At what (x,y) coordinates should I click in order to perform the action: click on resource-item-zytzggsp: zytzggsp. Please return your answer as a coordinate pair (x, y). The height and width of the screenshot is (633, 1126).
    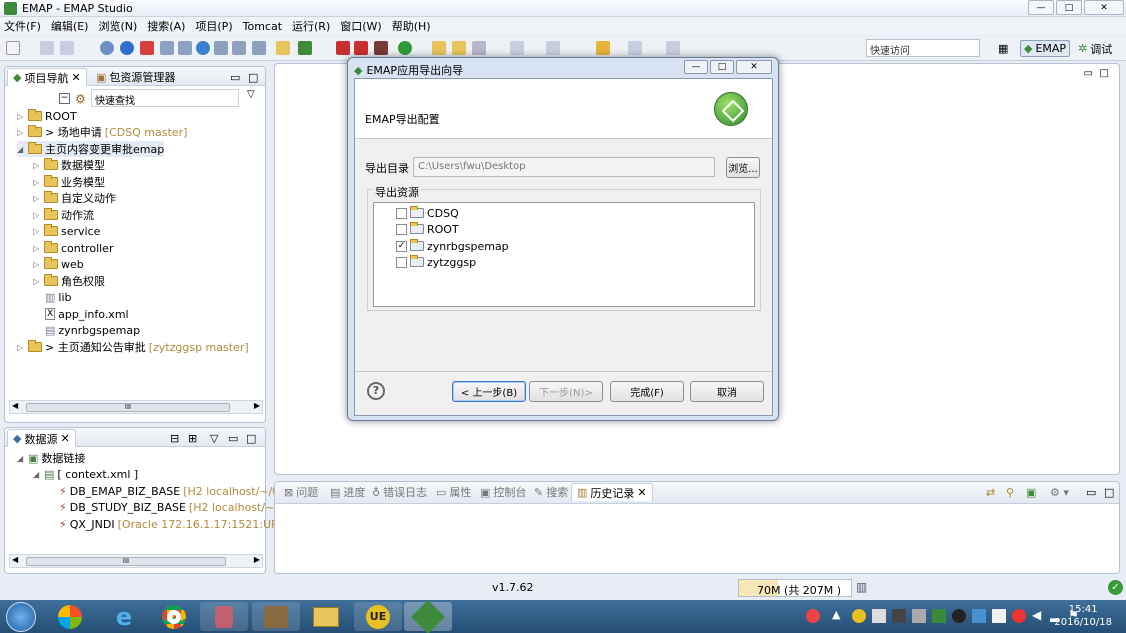
    Looking at the image, I should click on (436, 262).